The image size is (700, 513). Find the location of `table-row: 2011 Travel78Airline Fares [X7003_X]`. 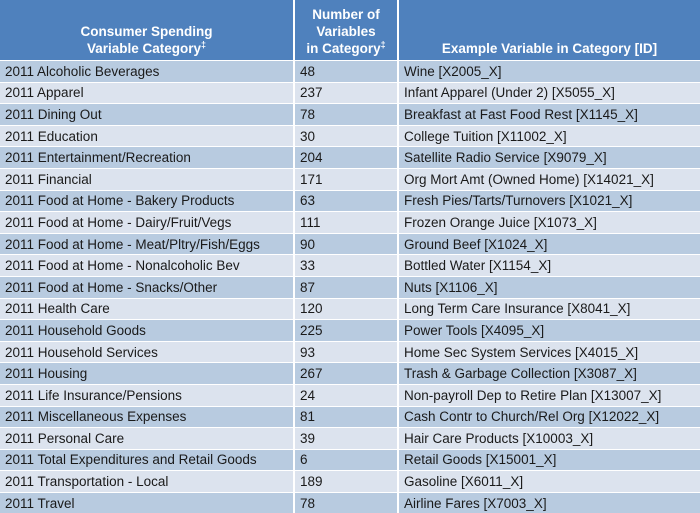

table-row: 2011 Travel78Airline Fares [X7003_X] is located at coordinates (350, 502).